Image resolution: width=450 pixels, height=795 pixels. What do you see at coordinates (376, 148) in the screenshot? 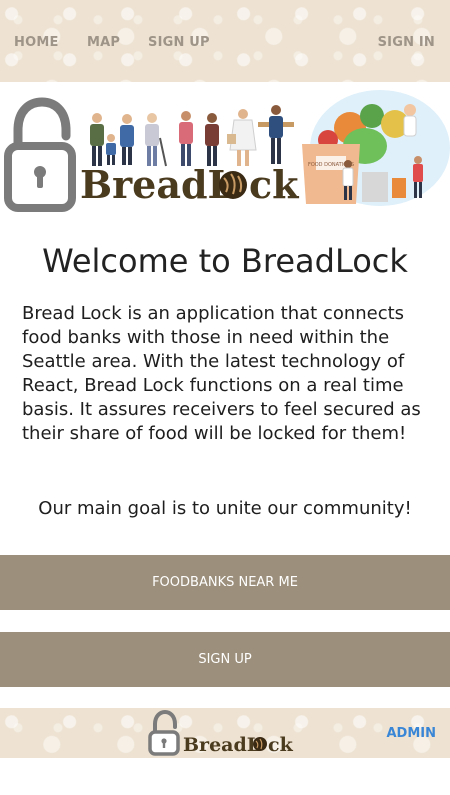
I see `food-donations-illustration: FOOD DONATIONS` at bounding box center [376, 148].